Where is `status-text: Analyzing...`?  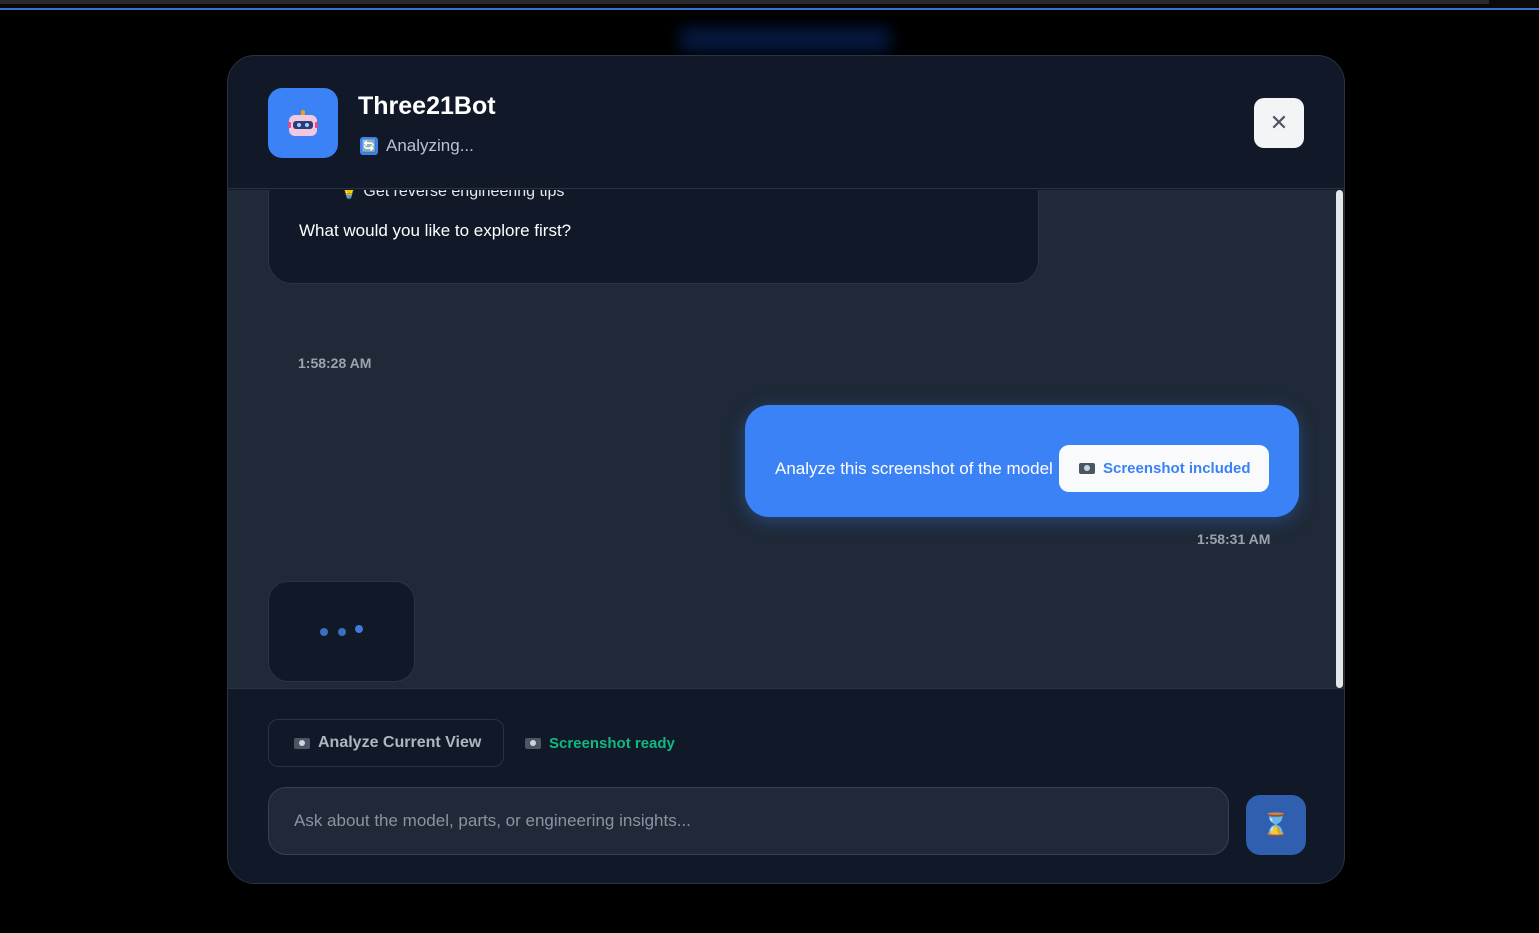
status-text: Analyzing... is located at coordinates (430, 145).